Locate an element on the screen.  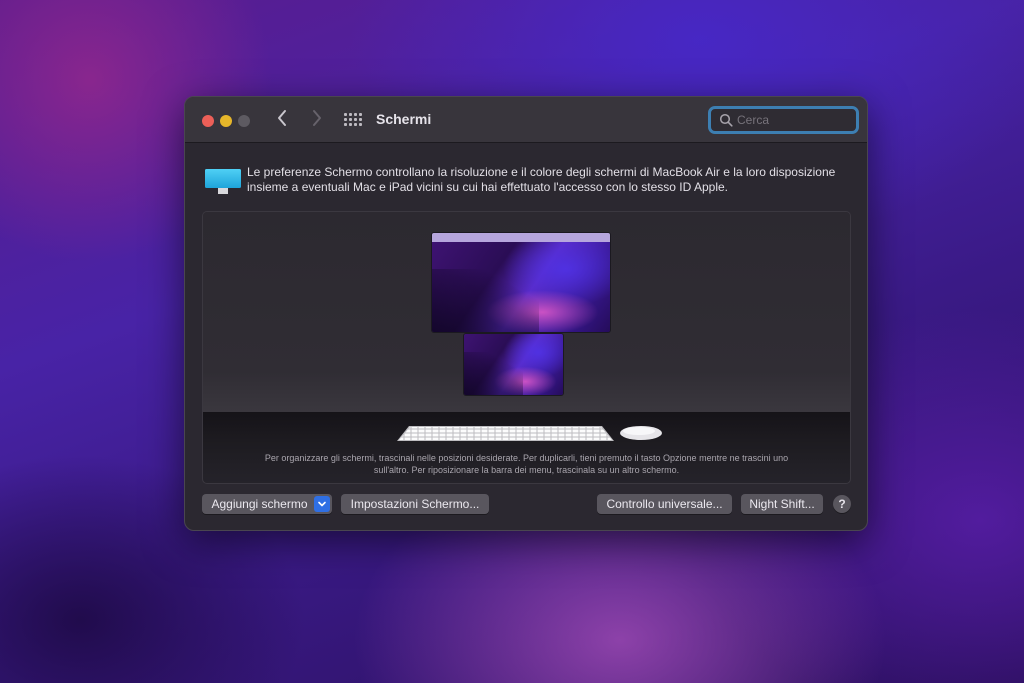
add-display-label: Aggiungi schermo is located at coordinates (259, 504).